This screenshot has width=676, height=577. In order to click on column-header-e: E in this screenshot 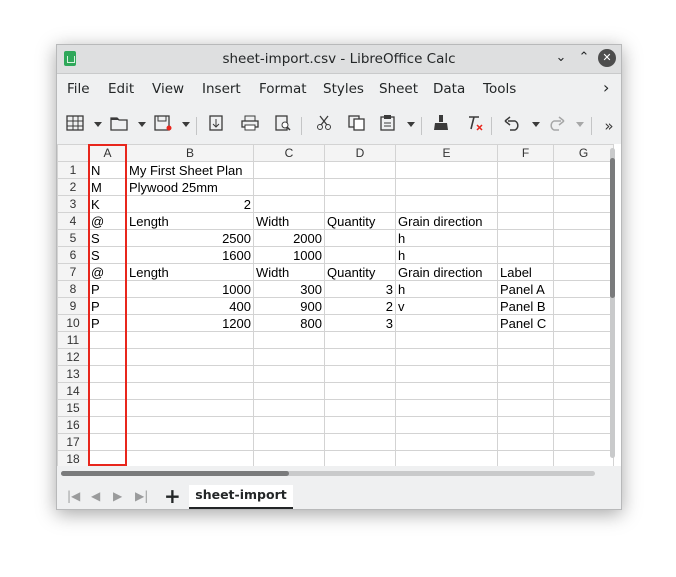, I will do `click(446, 153)`.